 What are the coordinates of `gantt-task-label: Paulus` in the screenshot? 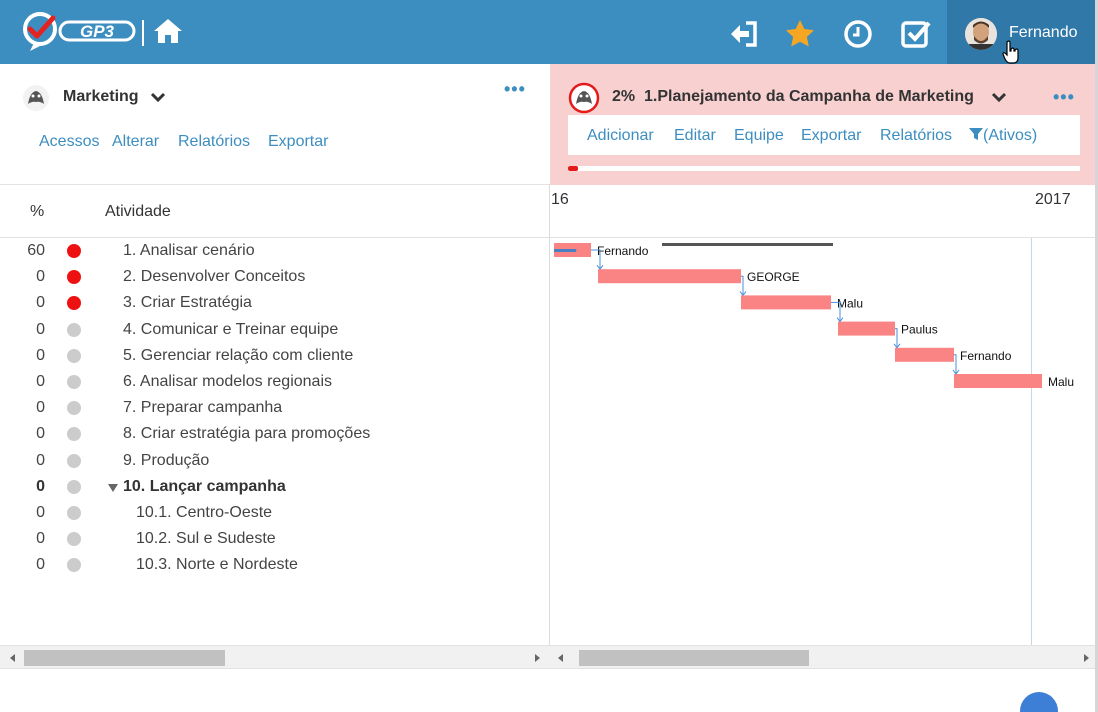 It's located at (919, 330).